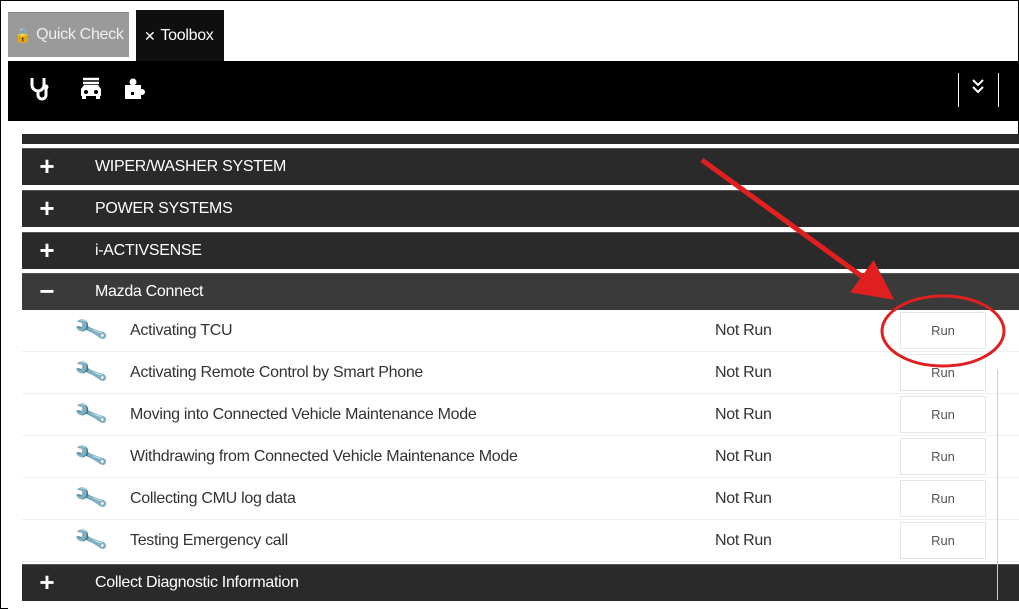  What do you see at coordinates (213, 498) in the screenshot?
I see `procedure-label: Collecting CMU log data` at bounding box center [213, 498].